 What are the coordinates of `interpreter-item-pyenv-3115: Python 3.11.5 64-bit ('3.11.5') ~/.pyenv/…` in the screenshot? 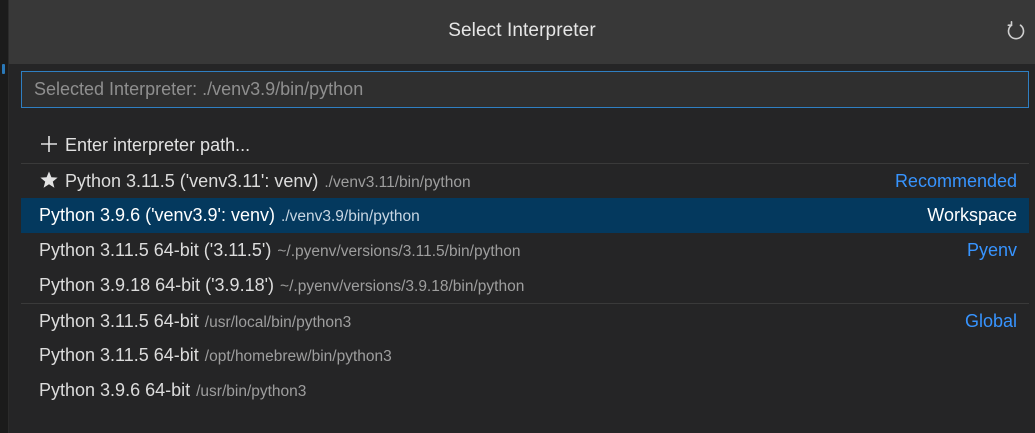 It's located at (525, 250).